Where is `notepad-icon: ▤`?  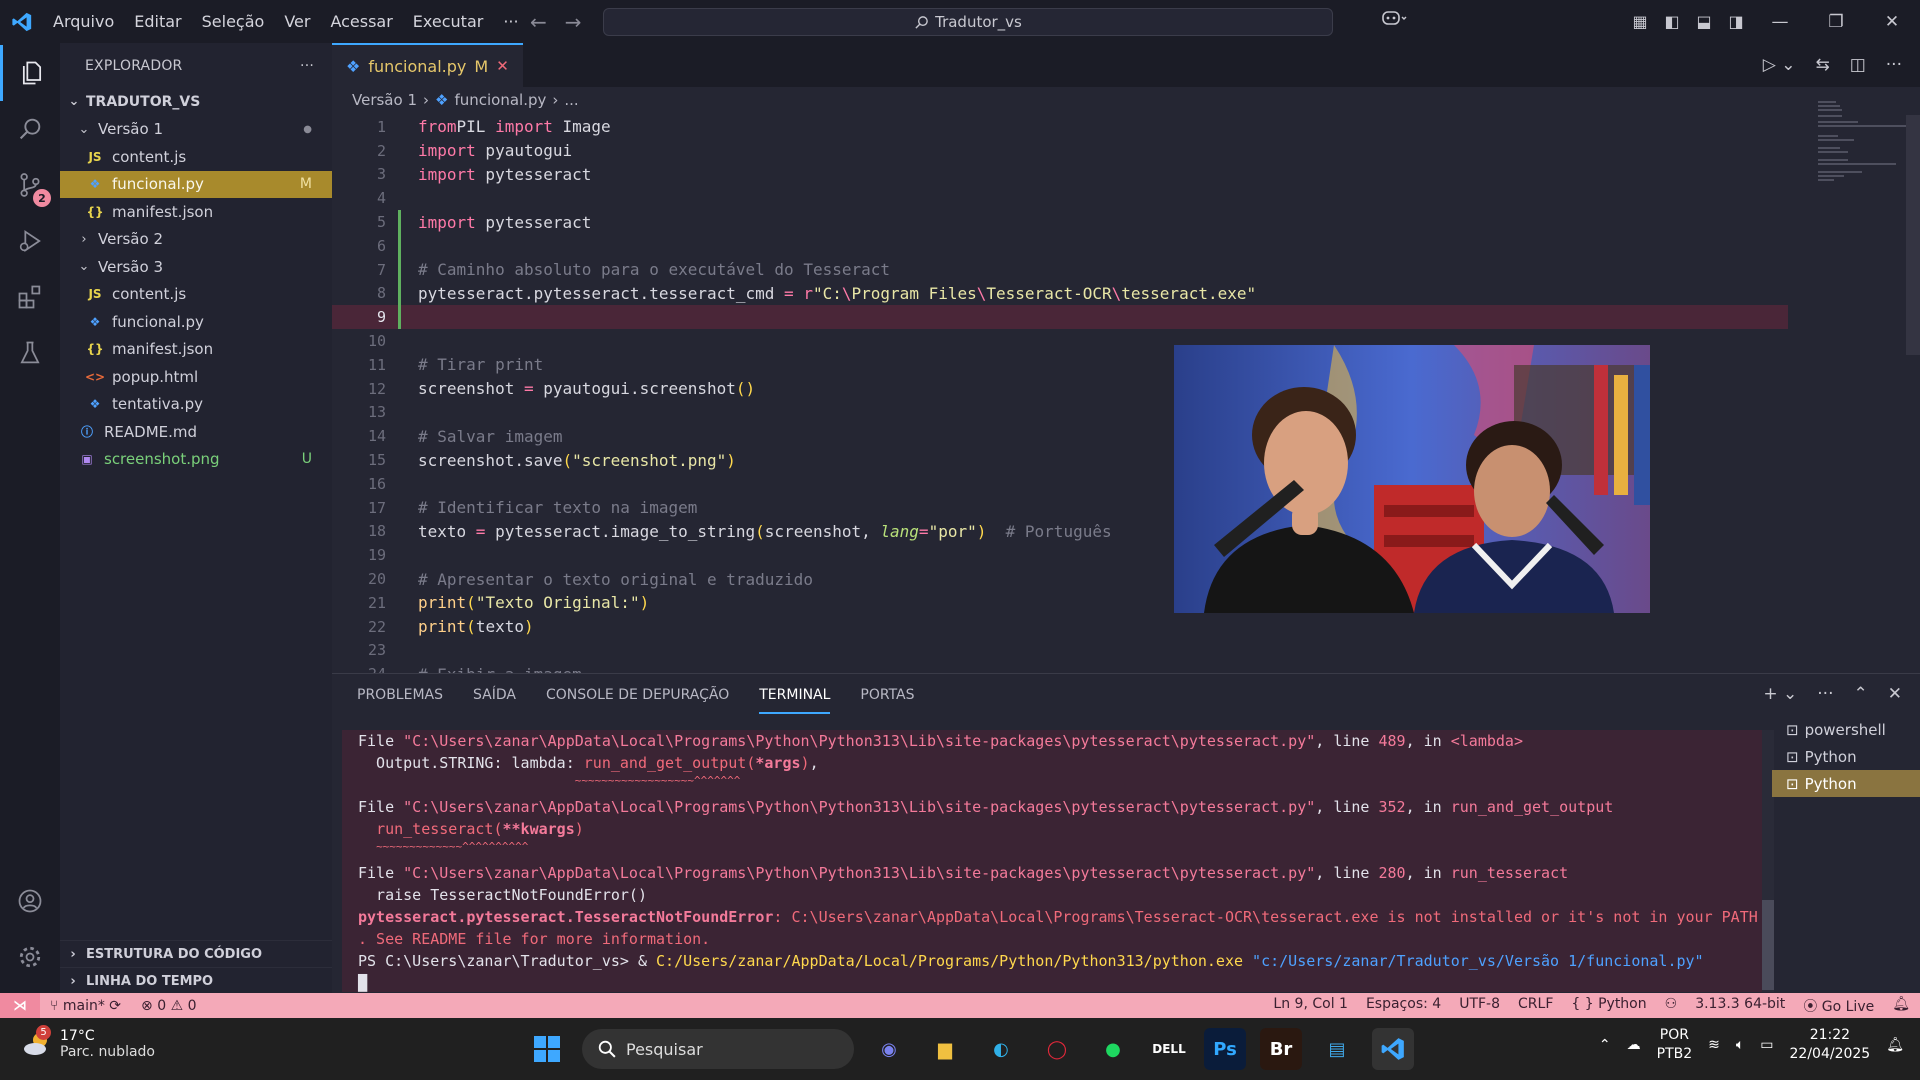
notepad-icon: ▤ is located at coordinates (1337, 1049).